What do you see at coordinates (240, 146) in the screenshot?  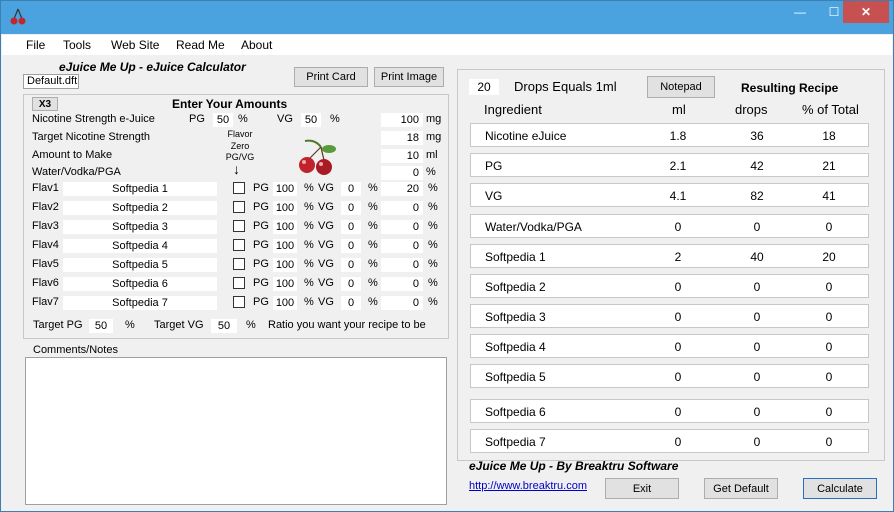 I see `flavor-zero-line2: Zero` at bounding box center [240, 146].